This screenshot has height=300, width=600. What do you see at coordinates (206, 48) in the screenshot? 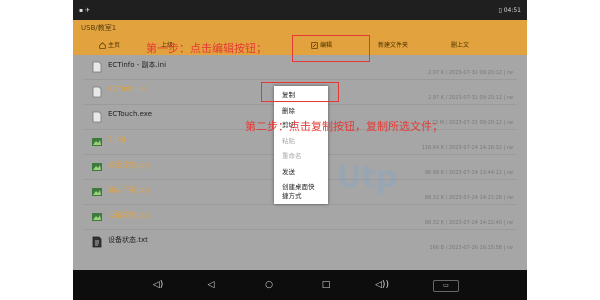
I see `annotation-step1: 第一步：点击编辑按钮；` at bounding box center [206, 48].